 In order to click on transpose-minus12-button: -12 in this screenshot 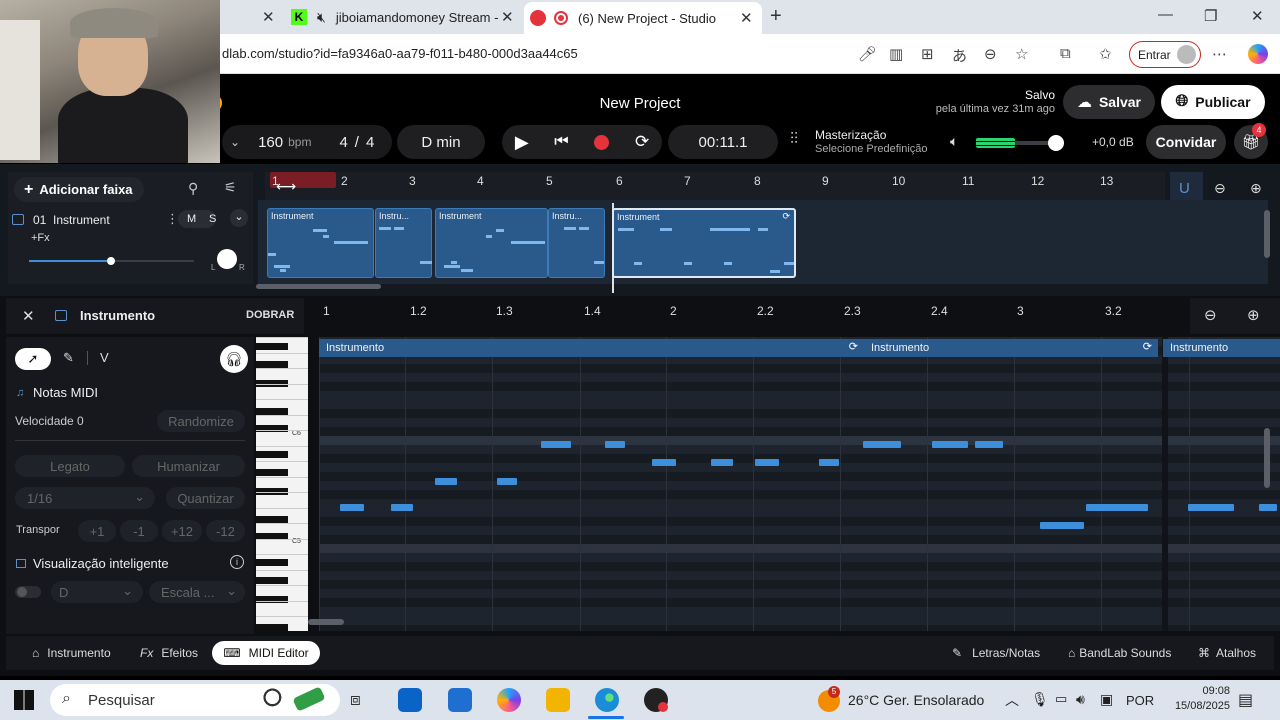, I will do `click(225, 531)`.